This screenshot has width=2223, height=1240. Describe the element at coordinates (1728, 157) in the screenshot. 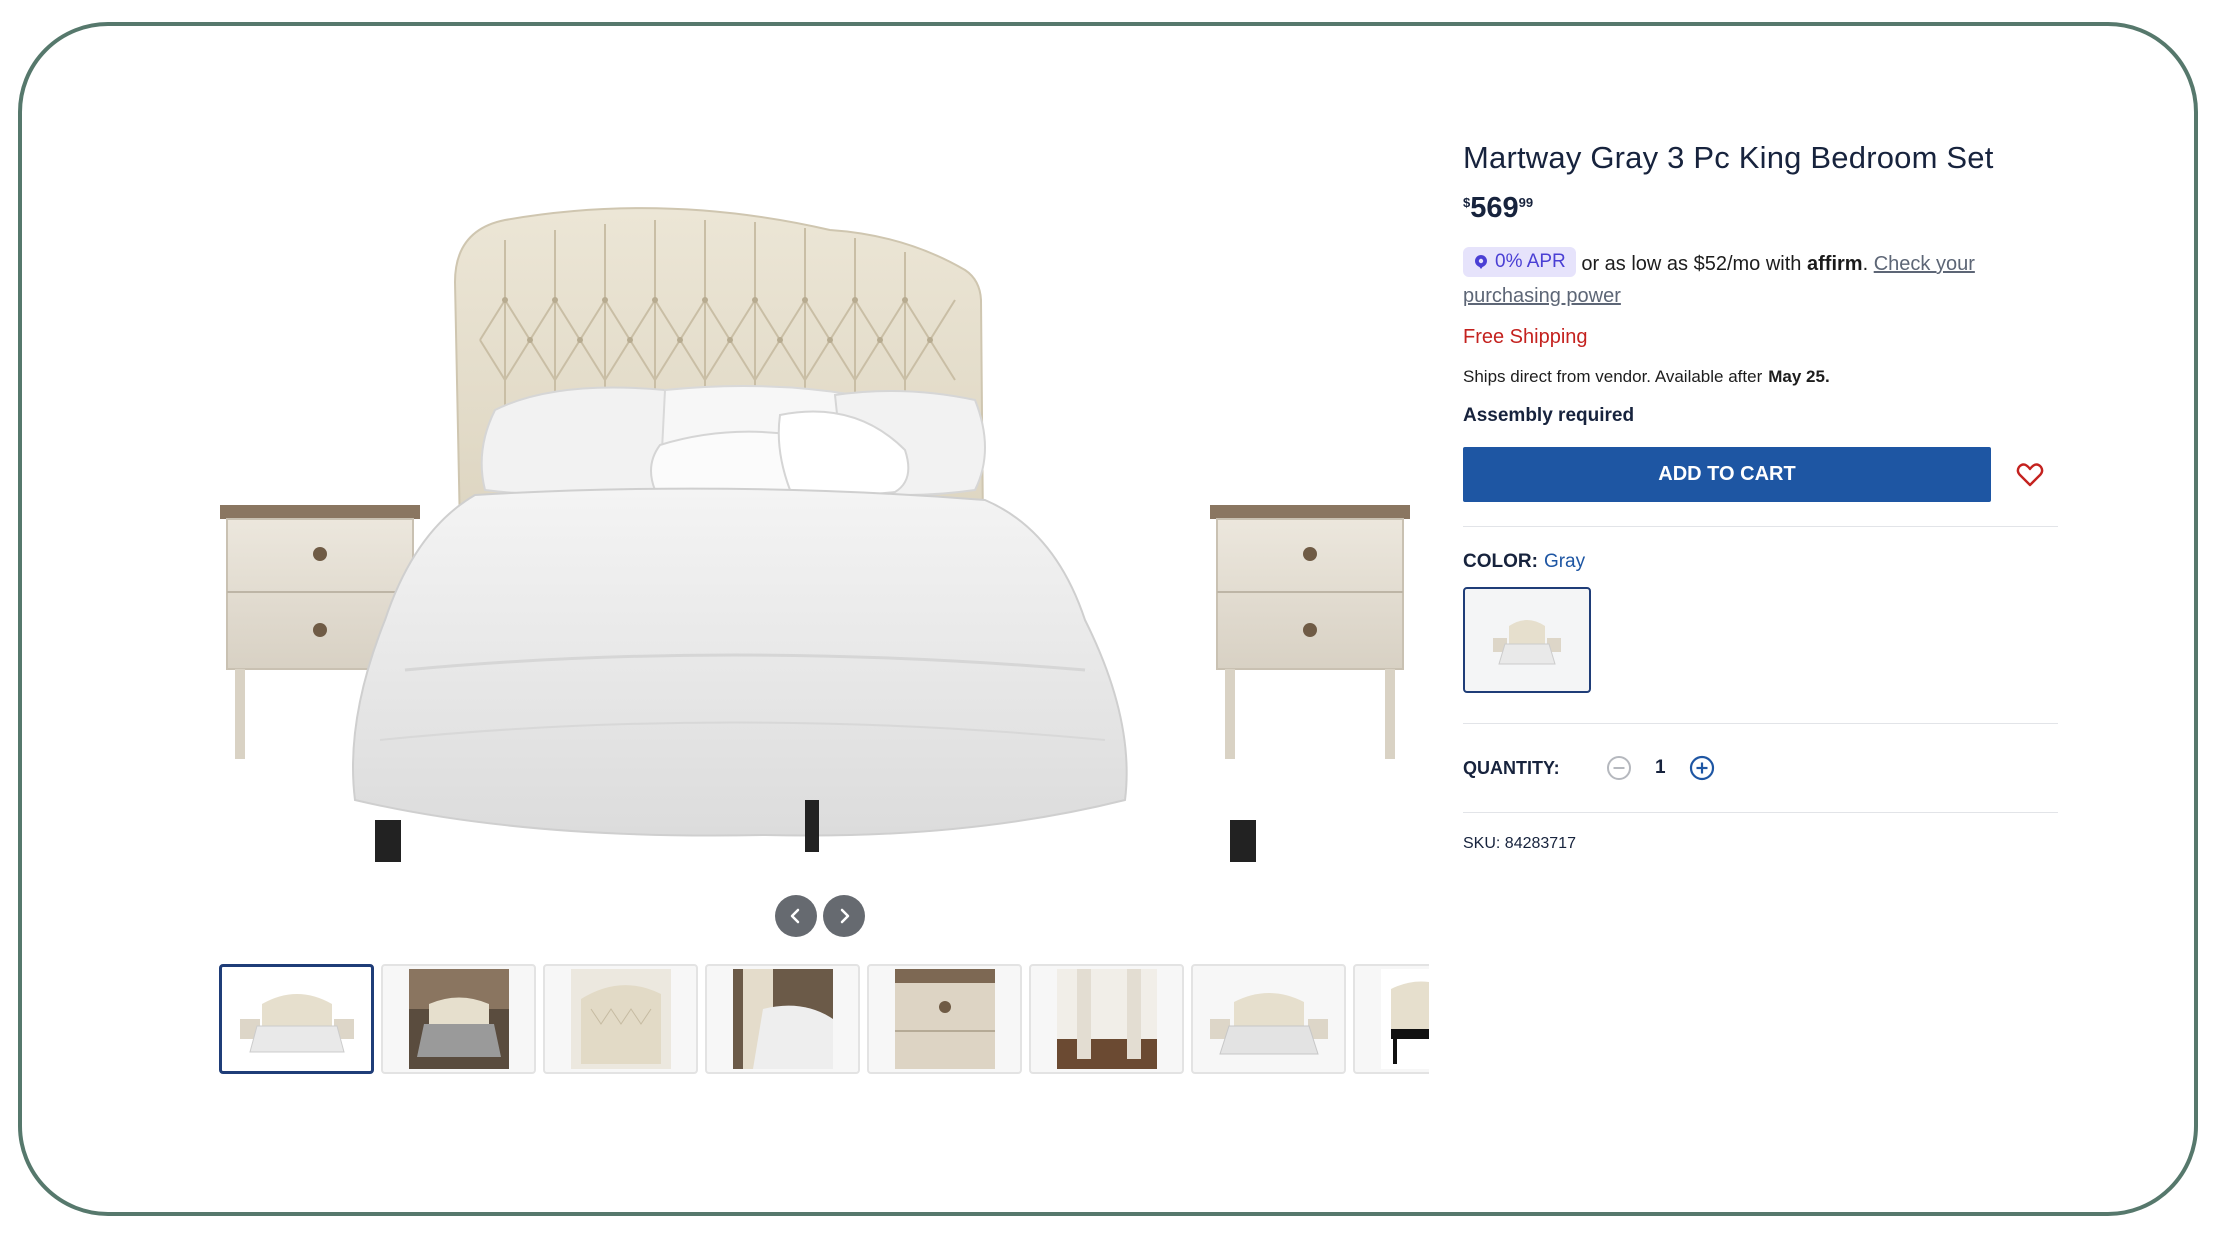

I see `product-title: Martway Gray 3 Pc King Bedroom Set` at that location.